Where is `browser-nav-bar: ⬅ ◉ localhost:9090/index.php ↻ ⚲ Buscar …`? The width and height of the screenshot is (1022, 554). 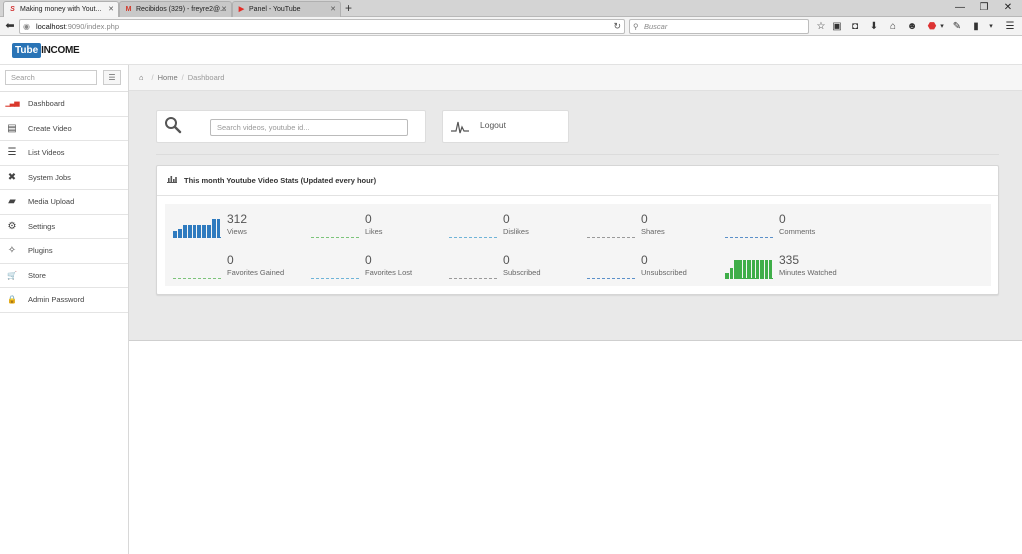 browser-nav-bar: ⬅ ◉ localhost:9090/index.php ↻ ⚲ Buscar … is located at coordinates (511, 26).